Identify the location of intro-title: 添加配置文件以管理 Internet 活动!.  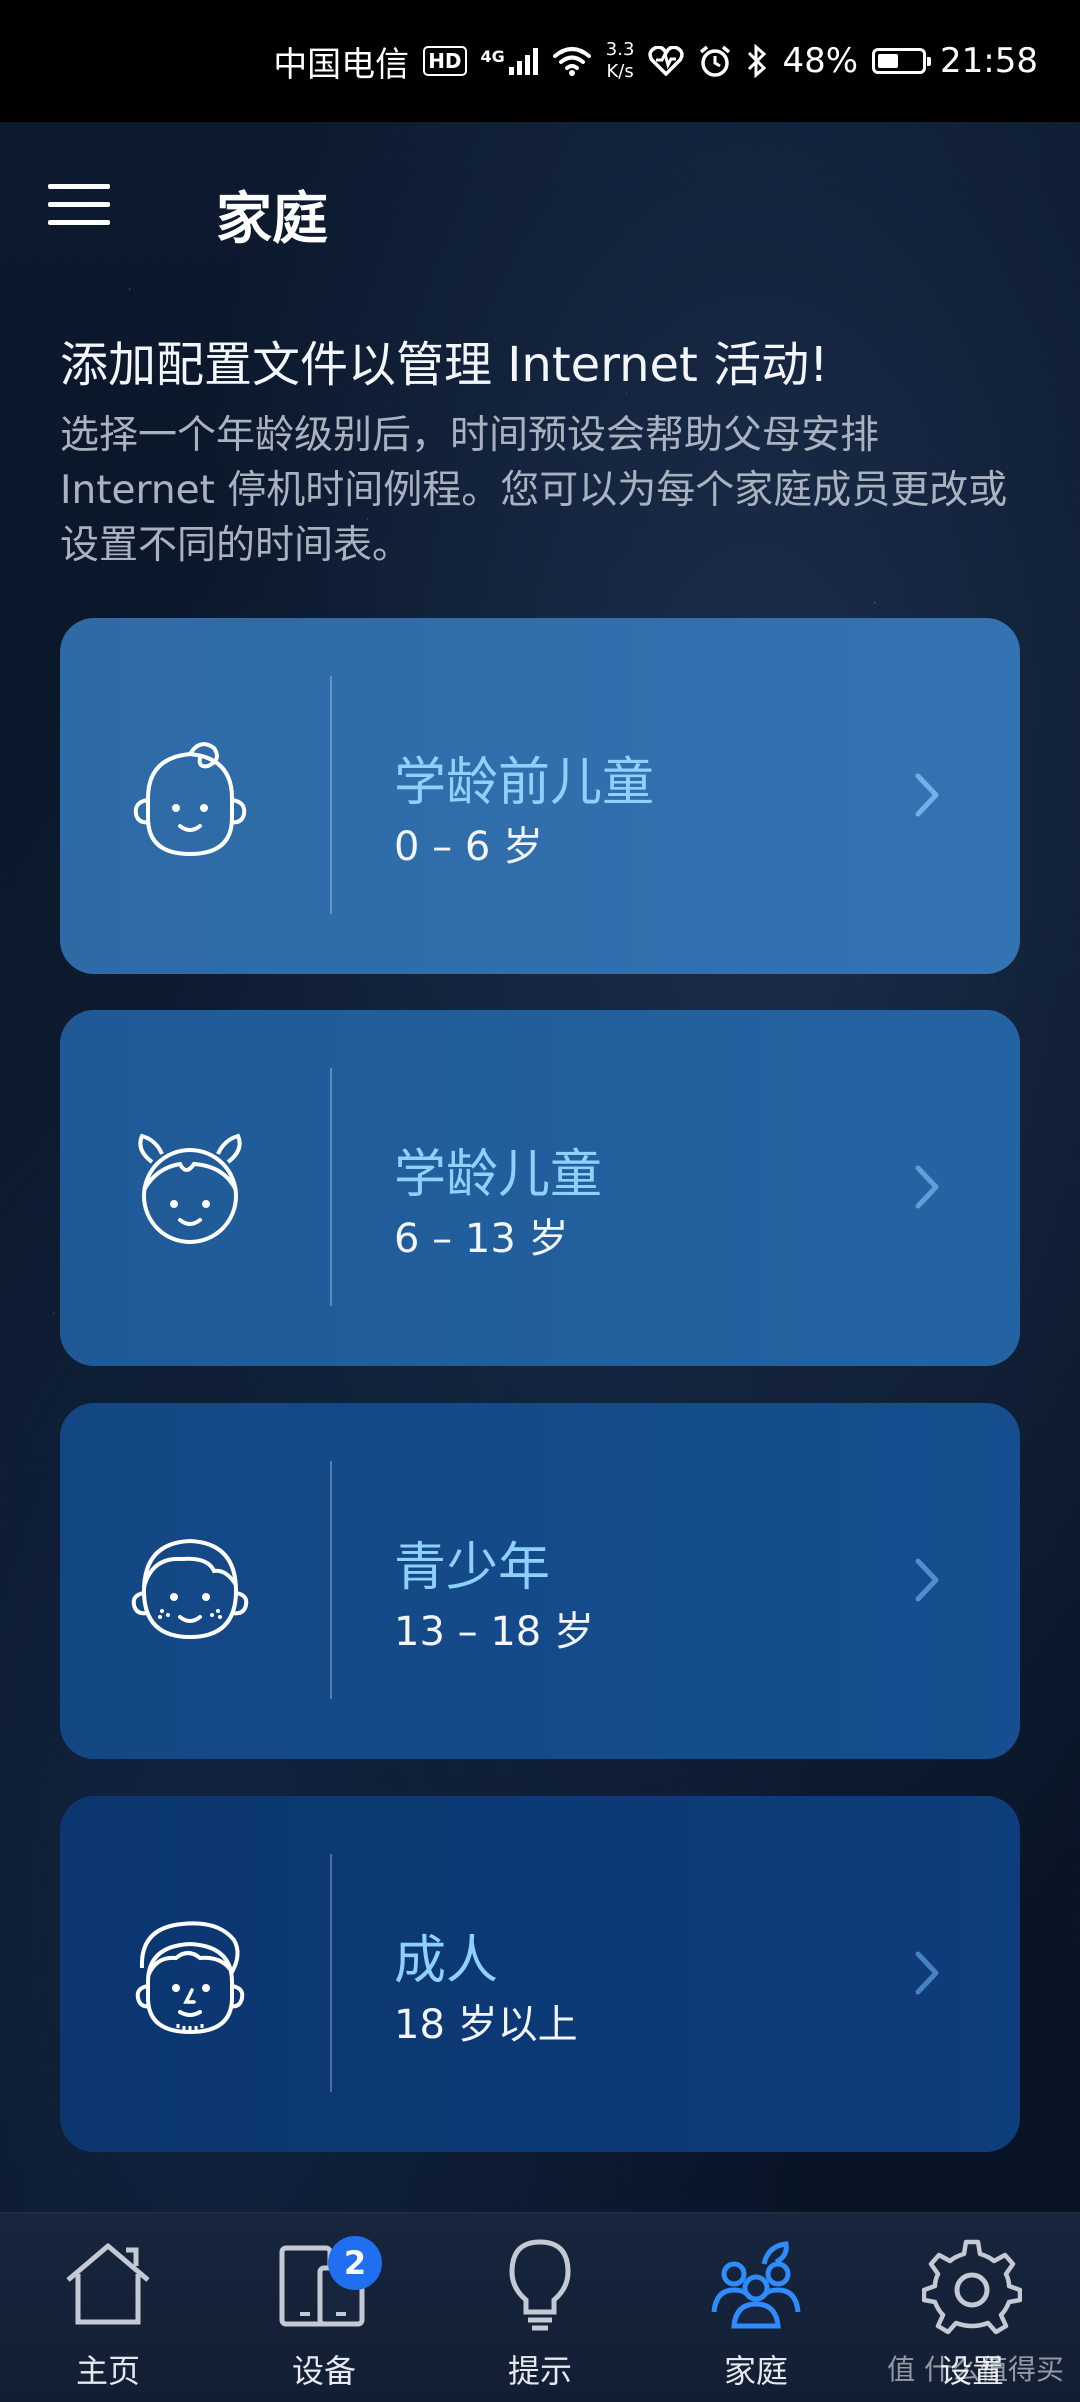
(444, 365).